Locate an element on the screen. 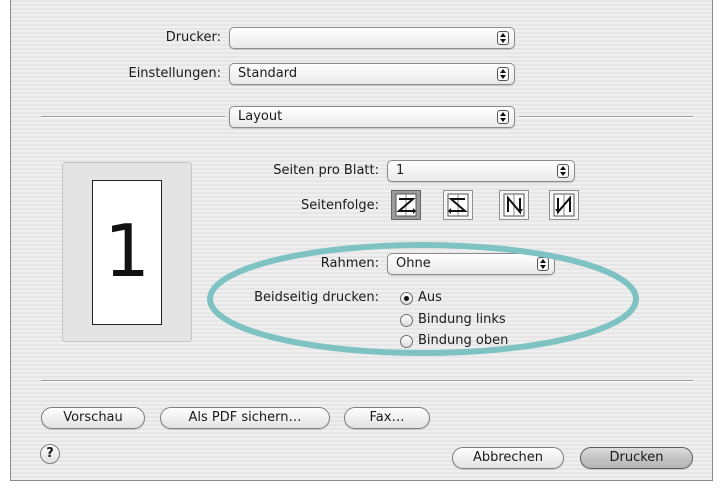 Image resolution: width=723 pixels, height=491 pixels. order-s-icon is located at coordinates (458, 205).